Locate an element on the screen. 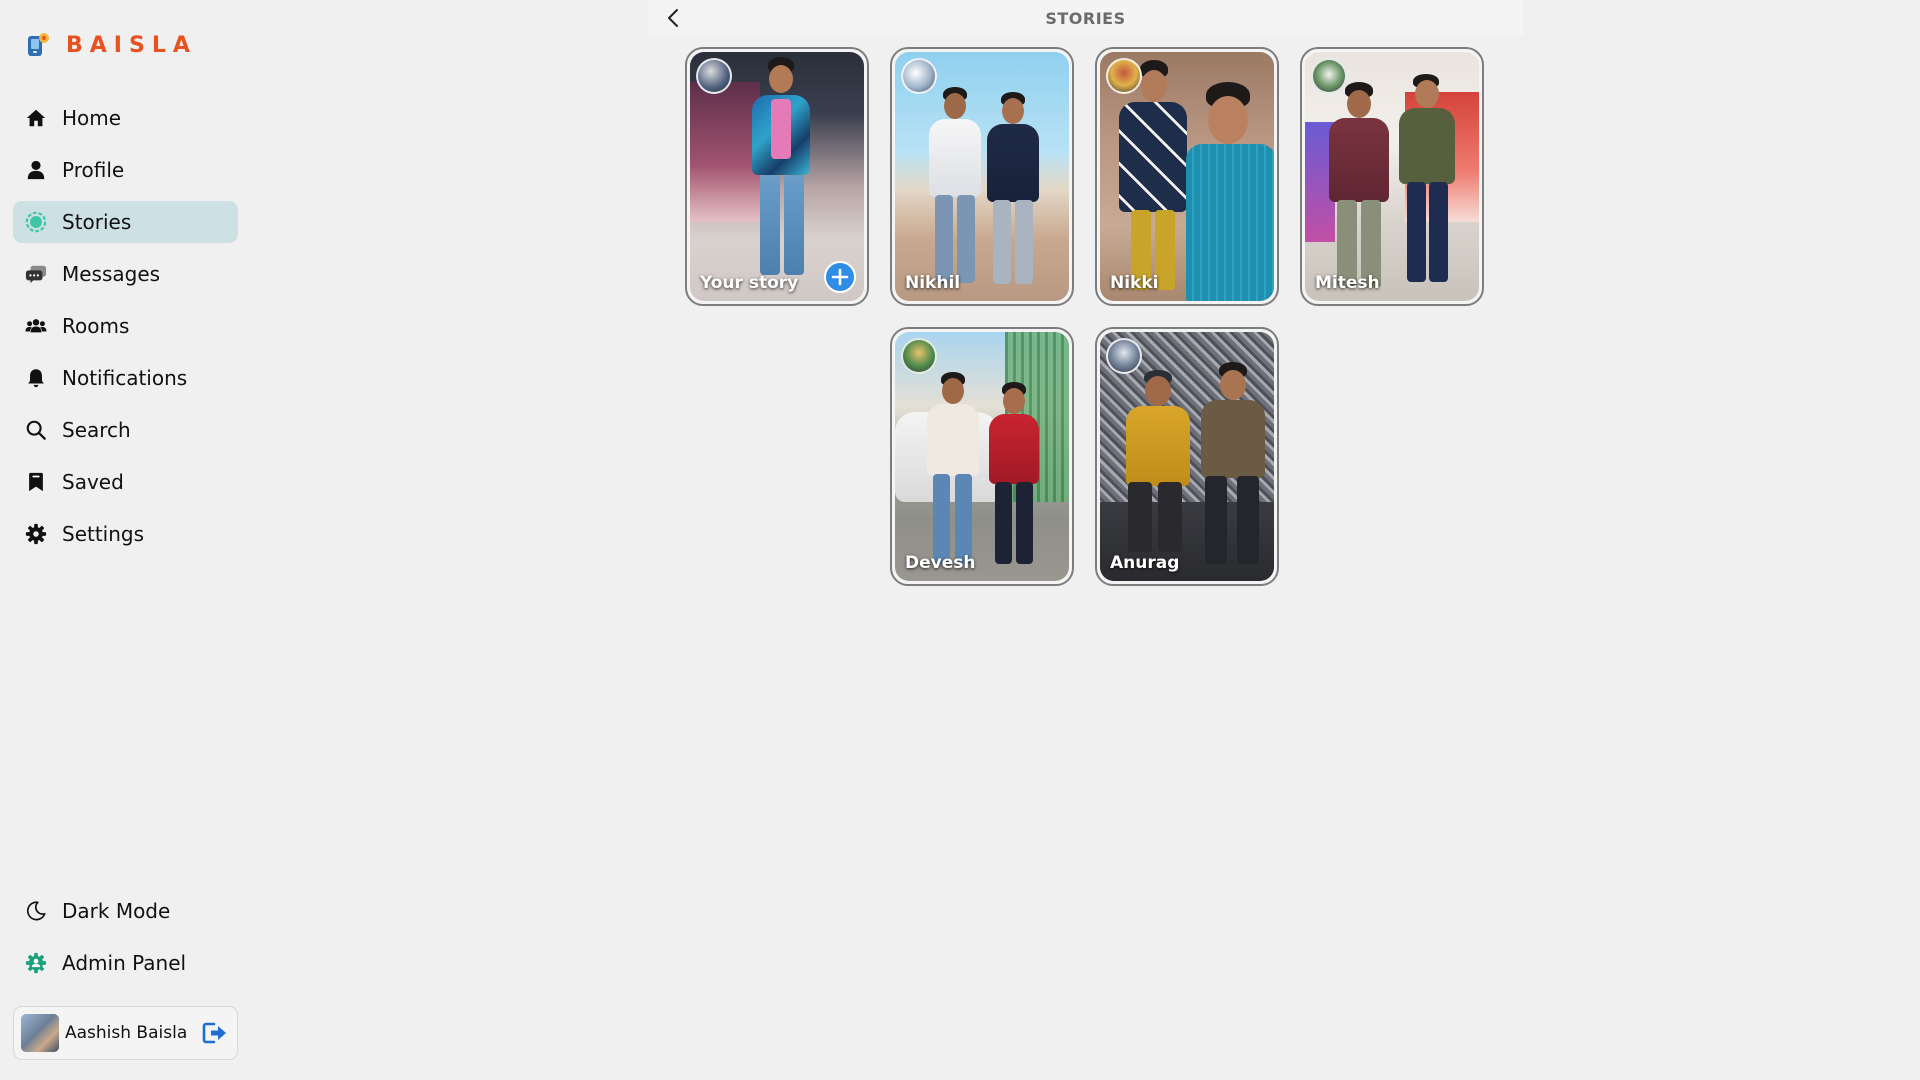 Image resolution: width=1920 pixels, height=1080 pixels. story-name: Devesh is located at coordinates (940, 563).